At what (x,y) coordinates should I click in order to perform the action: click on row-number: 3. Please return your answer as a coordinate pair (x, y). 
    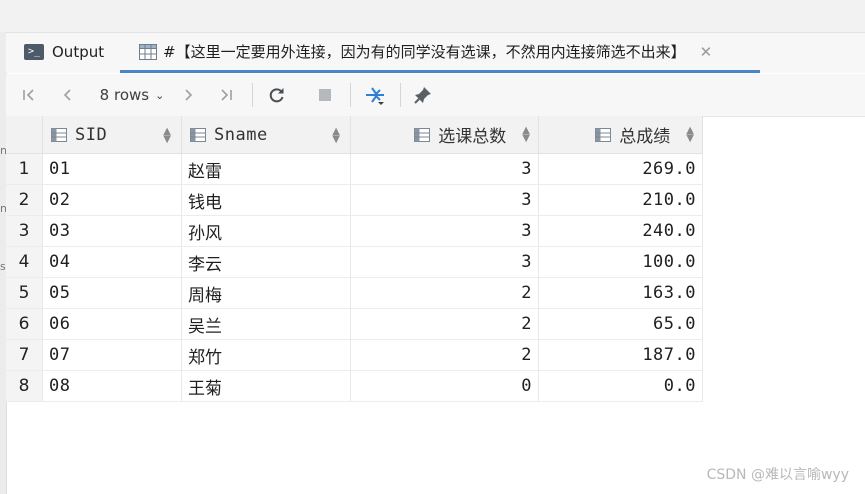
    Looking at the image, I should click on (24, 231).